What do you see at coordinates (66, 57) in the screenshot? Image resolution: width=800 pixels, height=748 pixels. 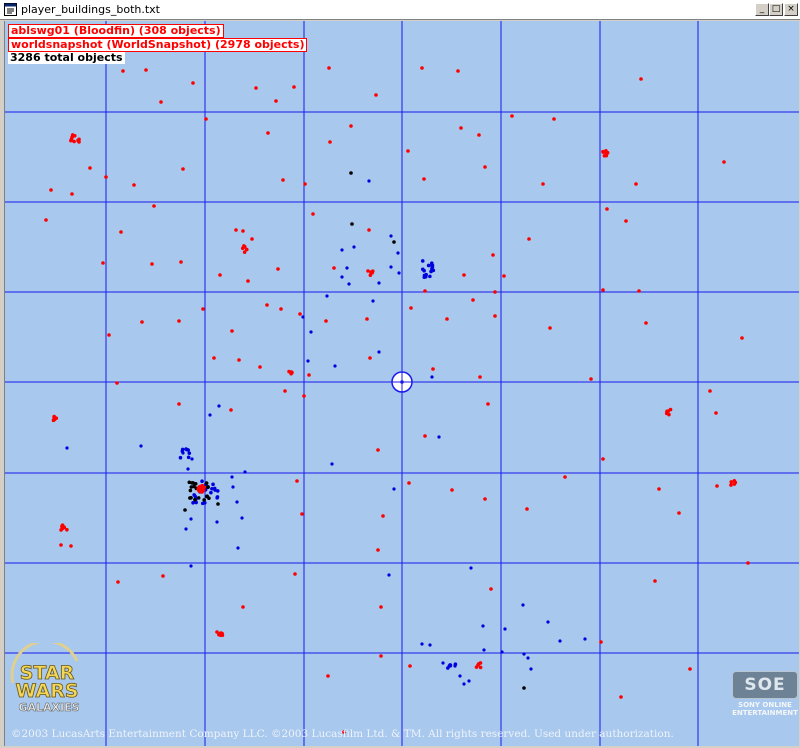 I see `legend-total: 3286 total objects` at bounding box center [66, 57].